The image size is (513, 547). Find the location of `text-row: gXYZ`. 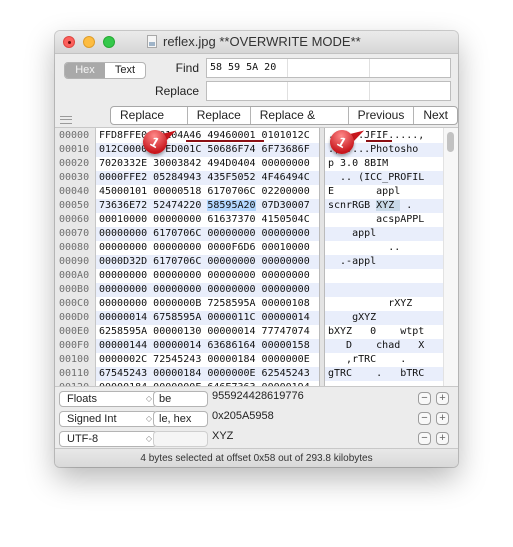

text-row: gXYZ is located at coordinates (384, 318).